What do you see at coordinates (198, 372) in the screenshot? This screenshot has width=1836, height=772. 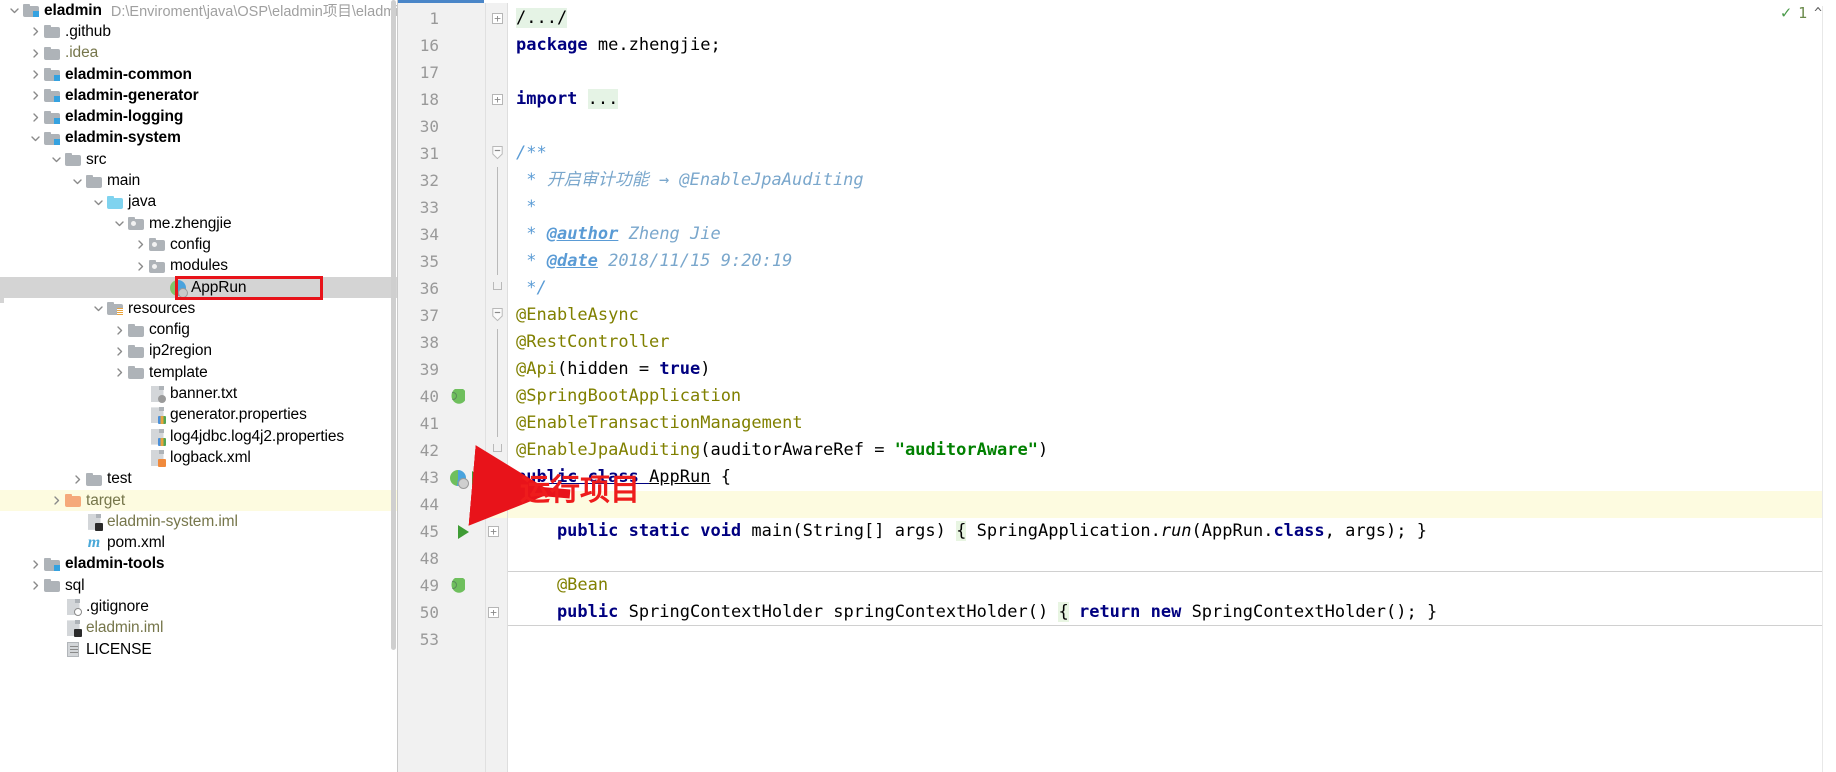 I see `tree-item-template: template` at bounding box center [198, 372].